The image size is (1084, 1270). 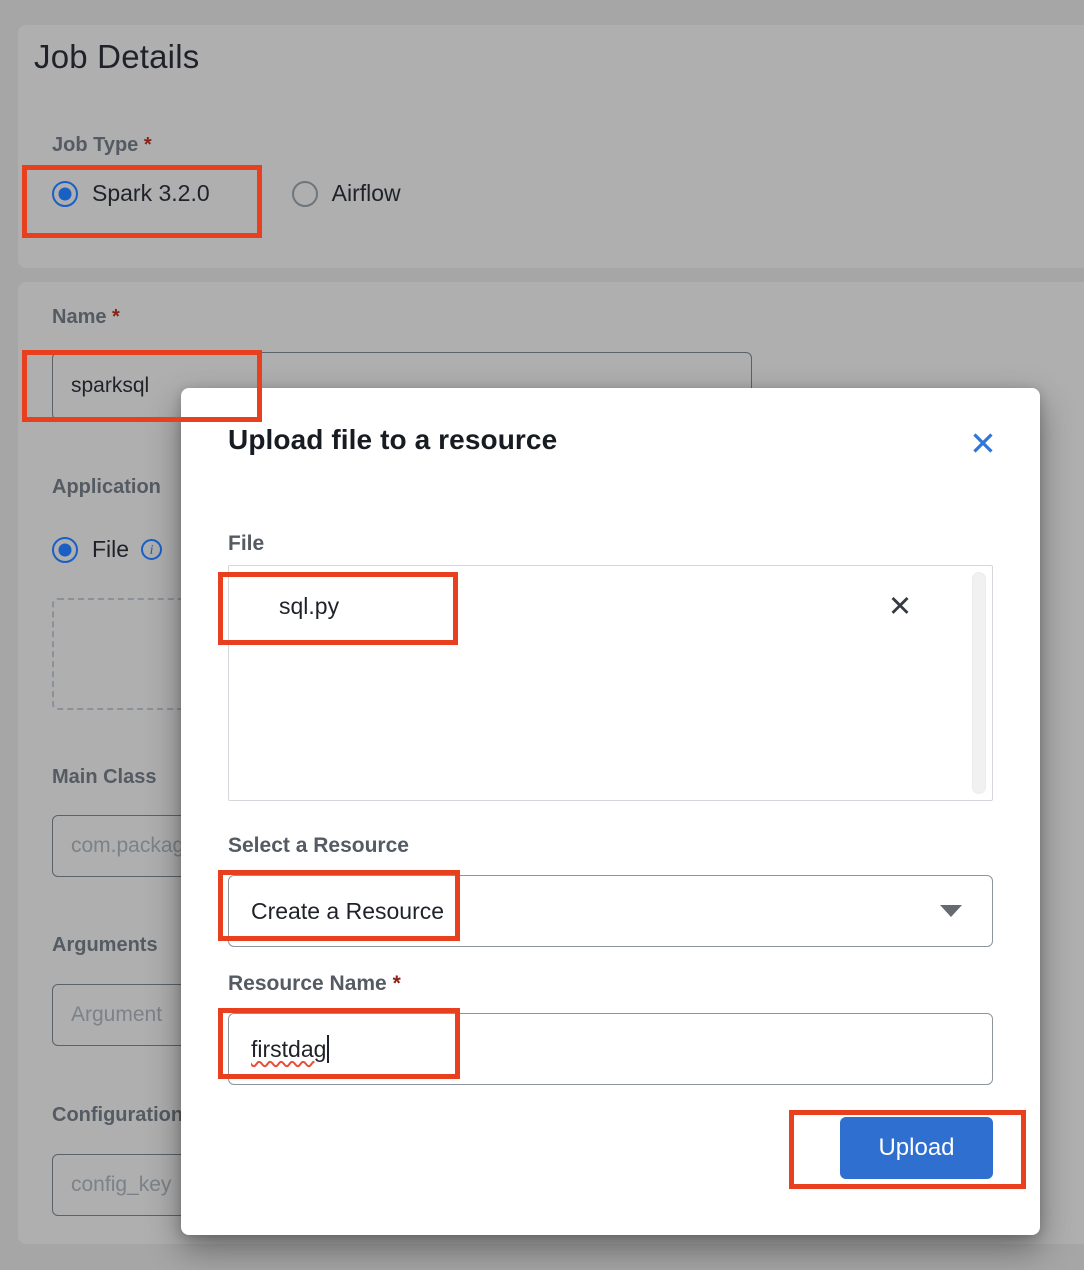 I want to click on application-radio-group: File i, so click(x=127, y=549).